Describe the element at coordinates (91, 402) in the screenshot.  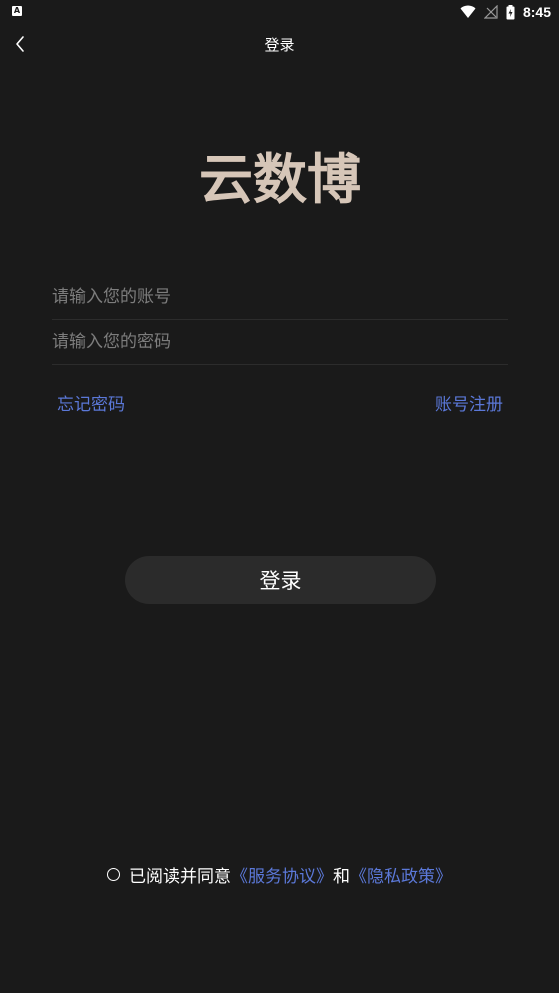
I see `forgot-password-link: 忘记密码` at that location.